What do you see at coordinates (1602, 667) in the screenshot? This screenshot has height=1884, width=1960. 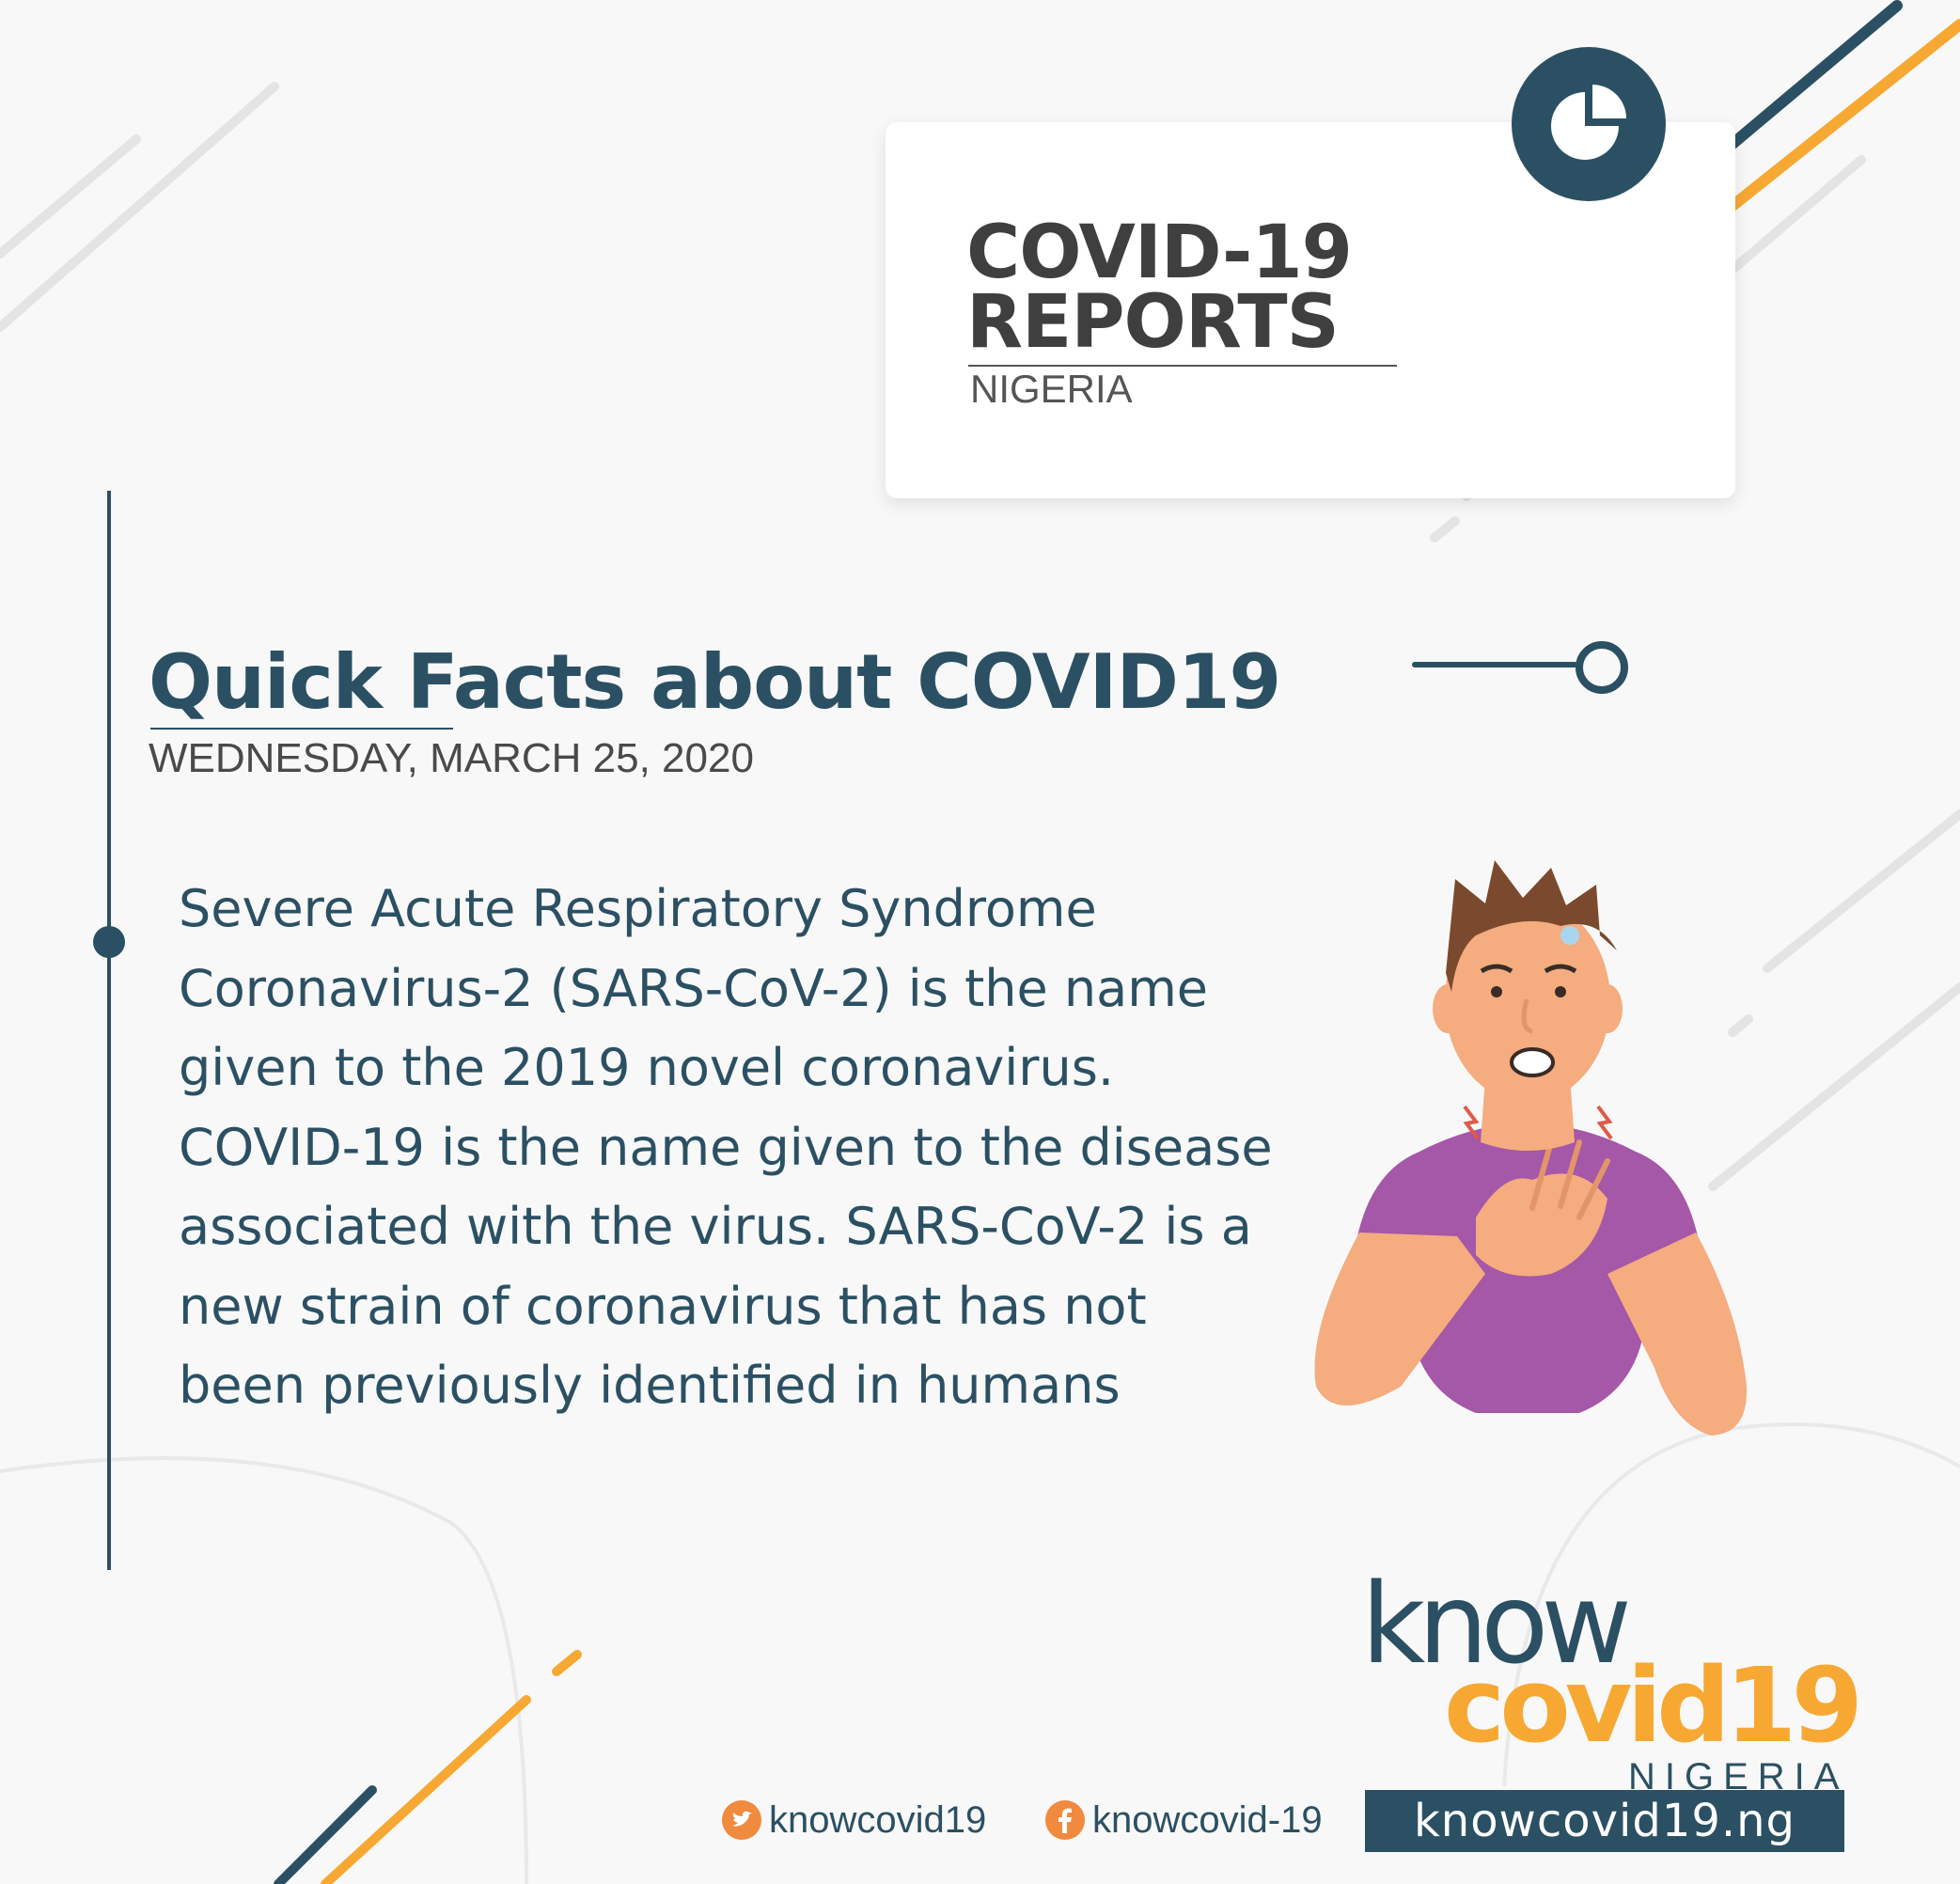 I see `connector-ring` at bounding box center [1602, 667].